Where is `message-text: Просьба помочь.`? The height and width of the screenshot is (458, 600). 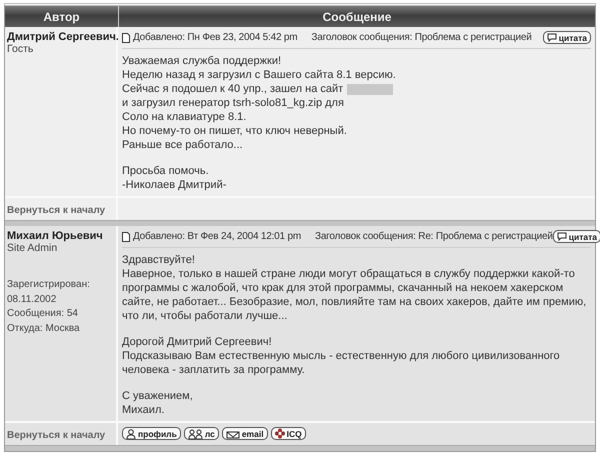 message-text: Просьба помочь. is located at coordinates (165, 171).